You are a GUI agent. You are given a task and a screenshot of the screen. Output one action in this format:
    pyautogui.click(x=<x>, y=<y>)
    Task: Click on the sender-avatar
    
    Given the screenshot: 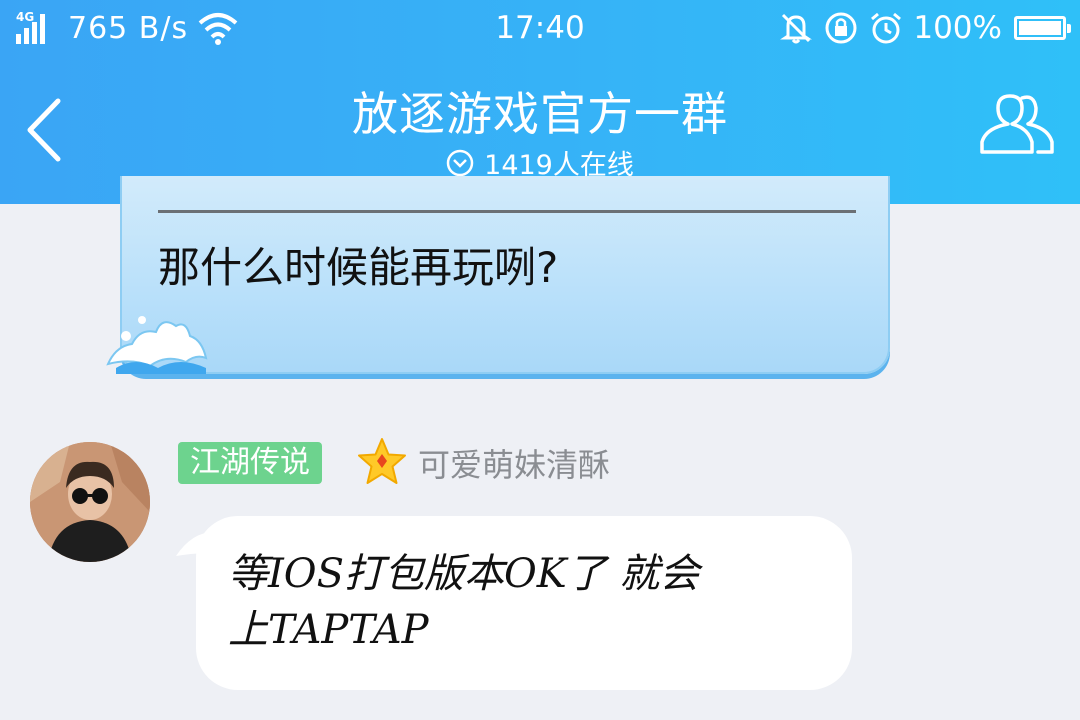 What is the action you would take?
    pyautogui.click(x=90, y=502)
    